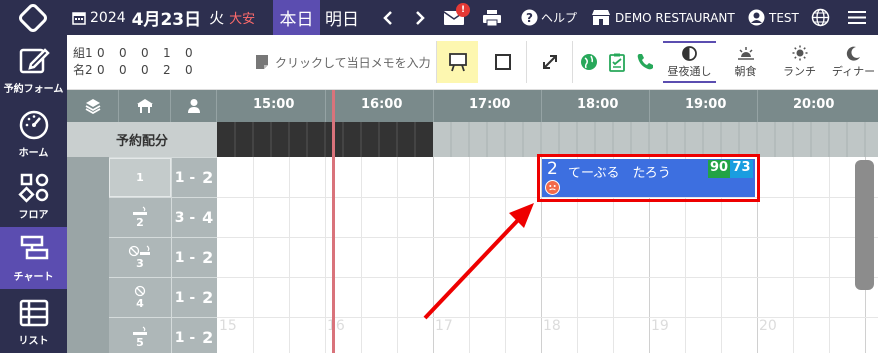 The height and width of the screenshot is (353, 878). Describe the element at coordinates (799, 53) in the screenshot. I see `sun-icon` at that location.